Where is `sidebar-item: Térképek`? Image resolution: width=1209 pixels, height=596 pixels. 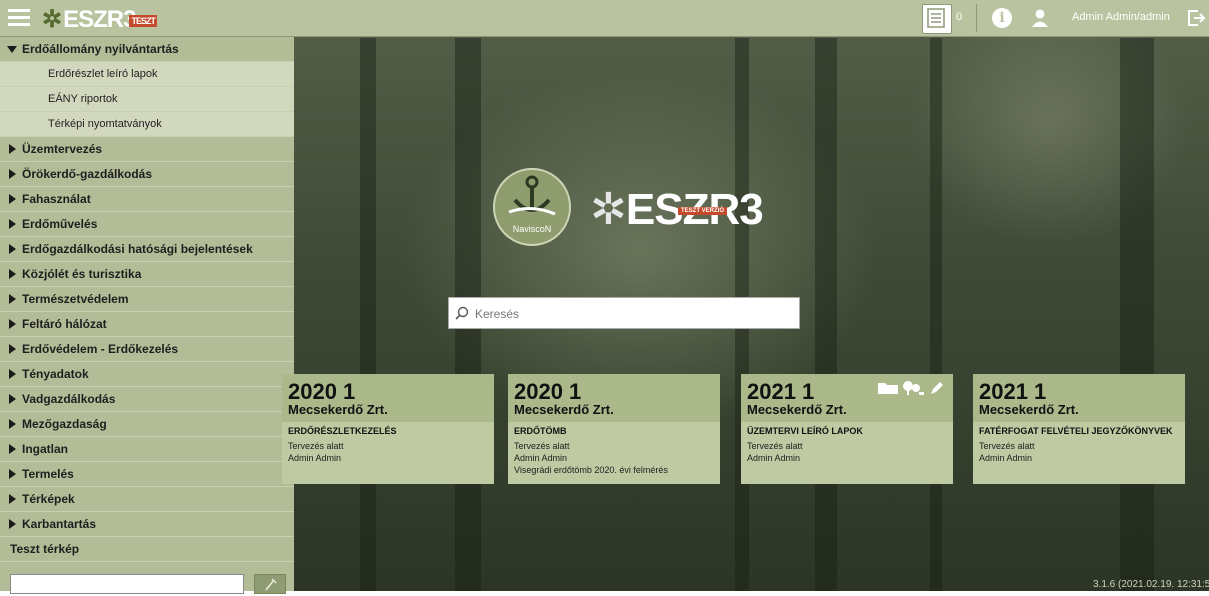 sidebar-item: Térképek is located at coordinates (147, 499).